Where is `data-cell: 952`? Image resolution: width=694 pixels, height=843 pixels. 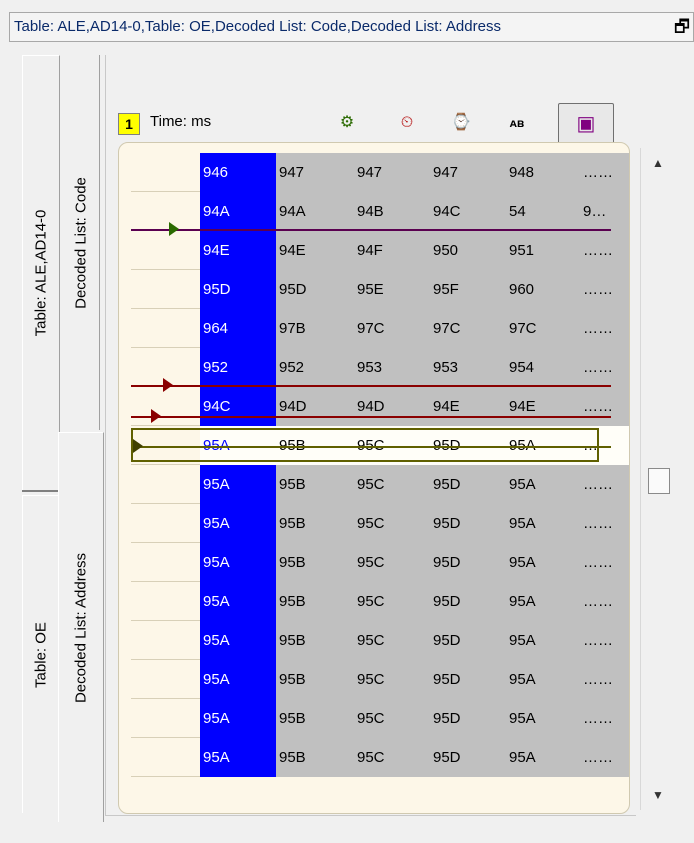
data-cell: 952 is located at coordinates (315, 367).